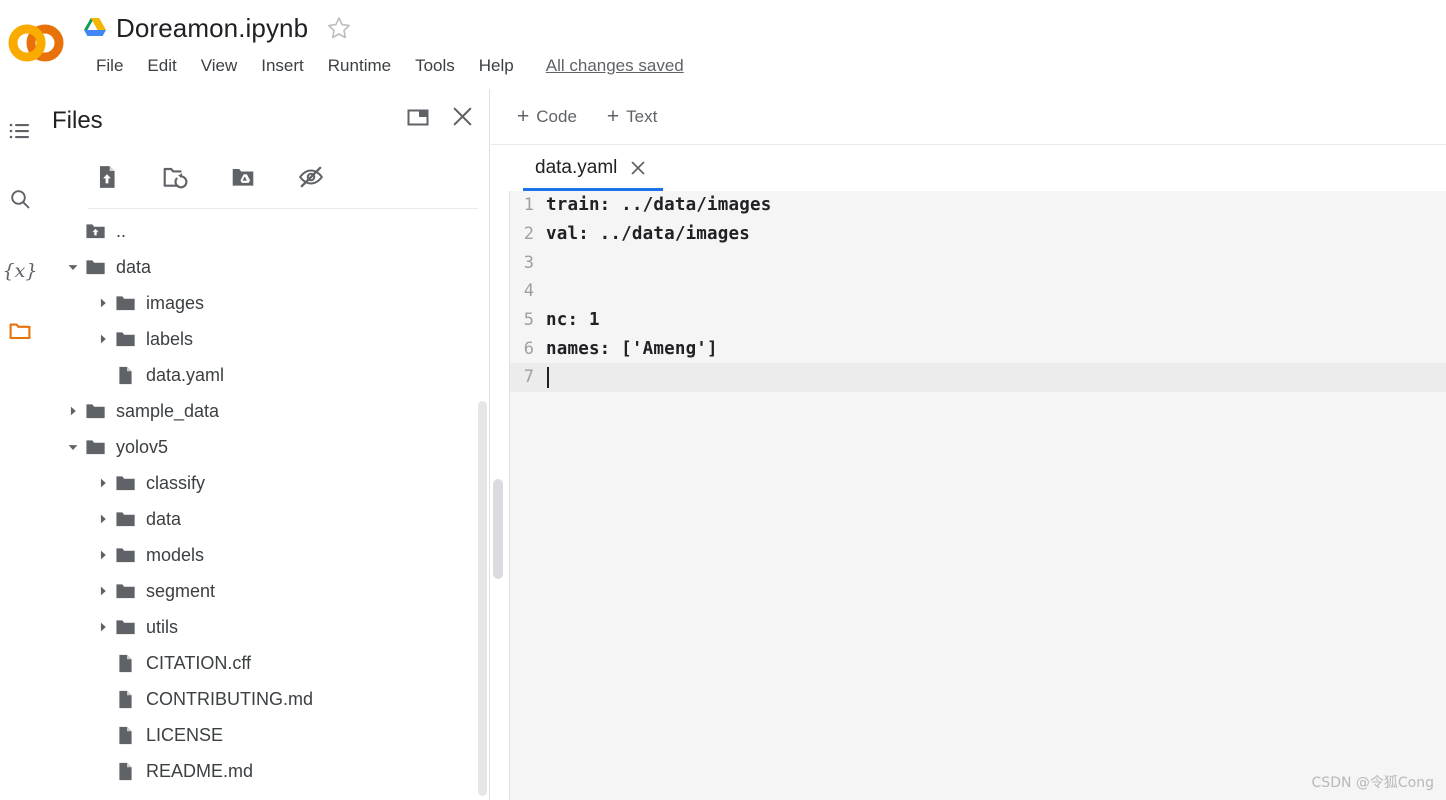 The height and width of the screenshot is (800, 1446). I want to click on file-tab-data-yaml: data.yaml, so click(591, 168).